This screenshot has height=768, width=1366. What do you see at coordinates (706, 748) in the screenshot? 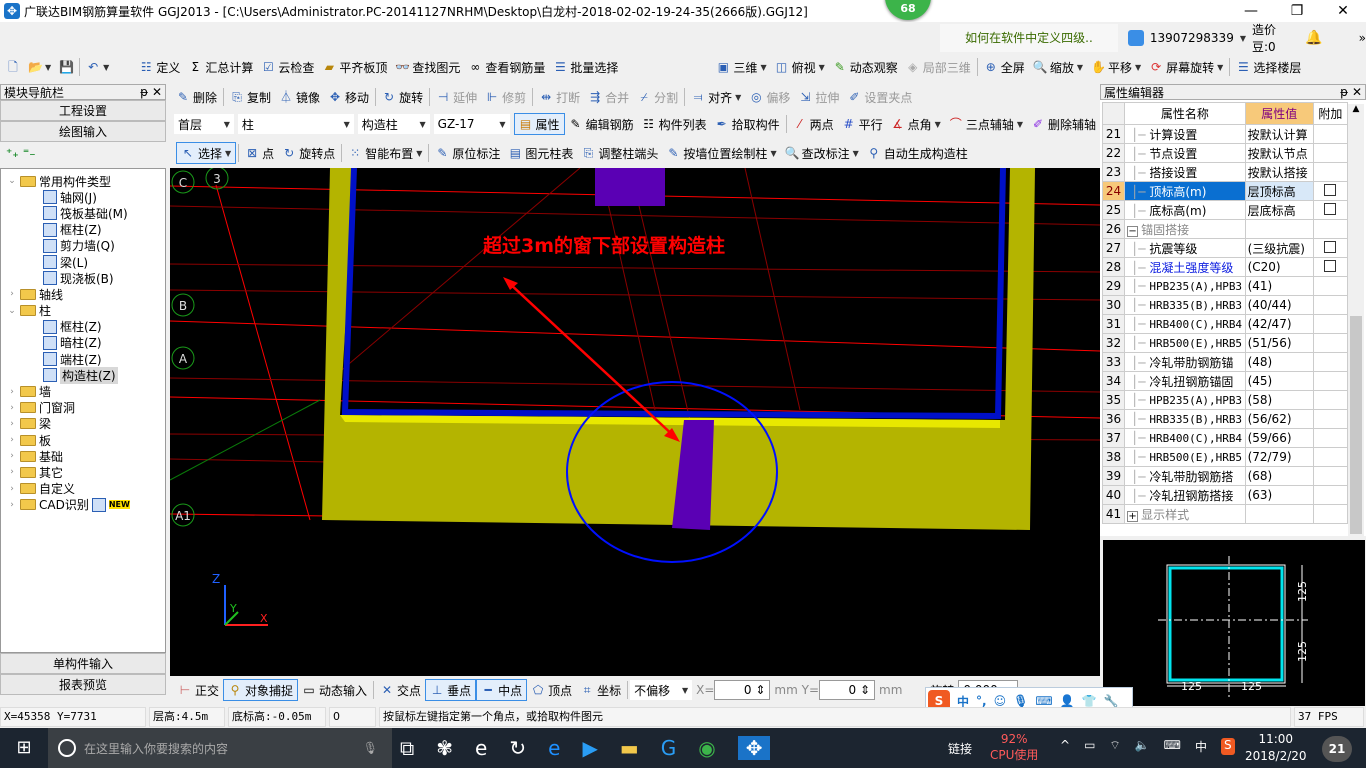
I see `green-app-icon: ◉` at bounding box center [706, 748].